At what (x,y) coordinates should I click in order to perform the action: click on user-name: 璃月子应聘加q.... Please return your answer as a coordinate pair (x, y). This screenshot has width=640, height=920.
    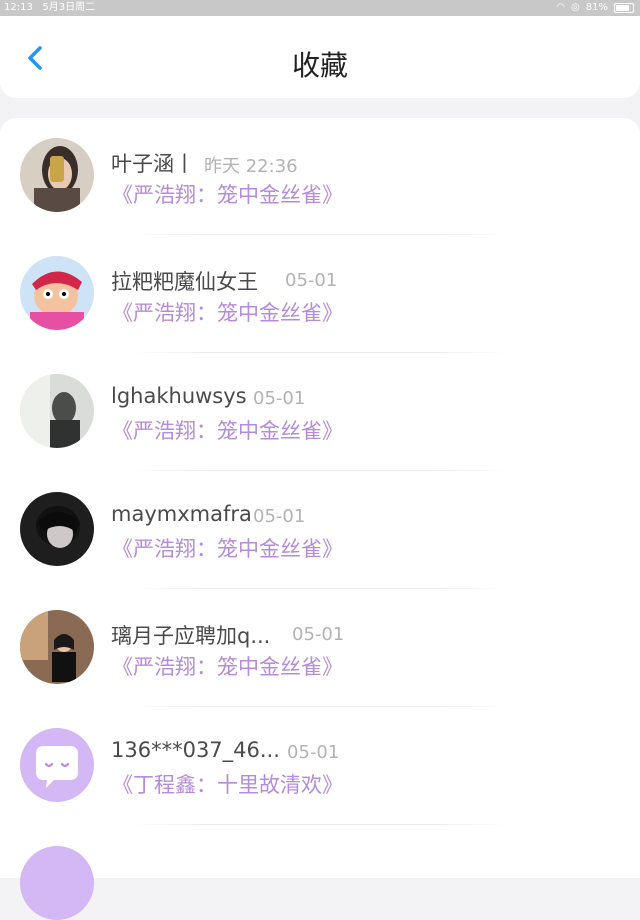
    Looking at the image, I should click on (191, 636).